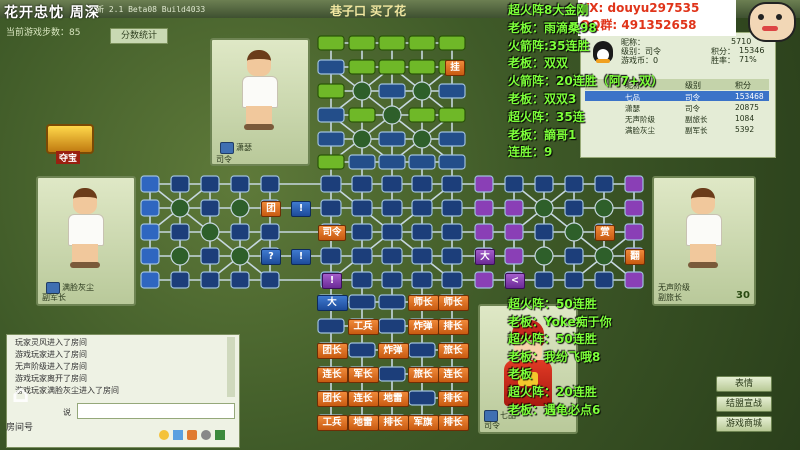 This screenshot has height=450, width=800. Describe the element at coordinates (164, 435) in the screenshot. I see `smiley-icon` at that location.